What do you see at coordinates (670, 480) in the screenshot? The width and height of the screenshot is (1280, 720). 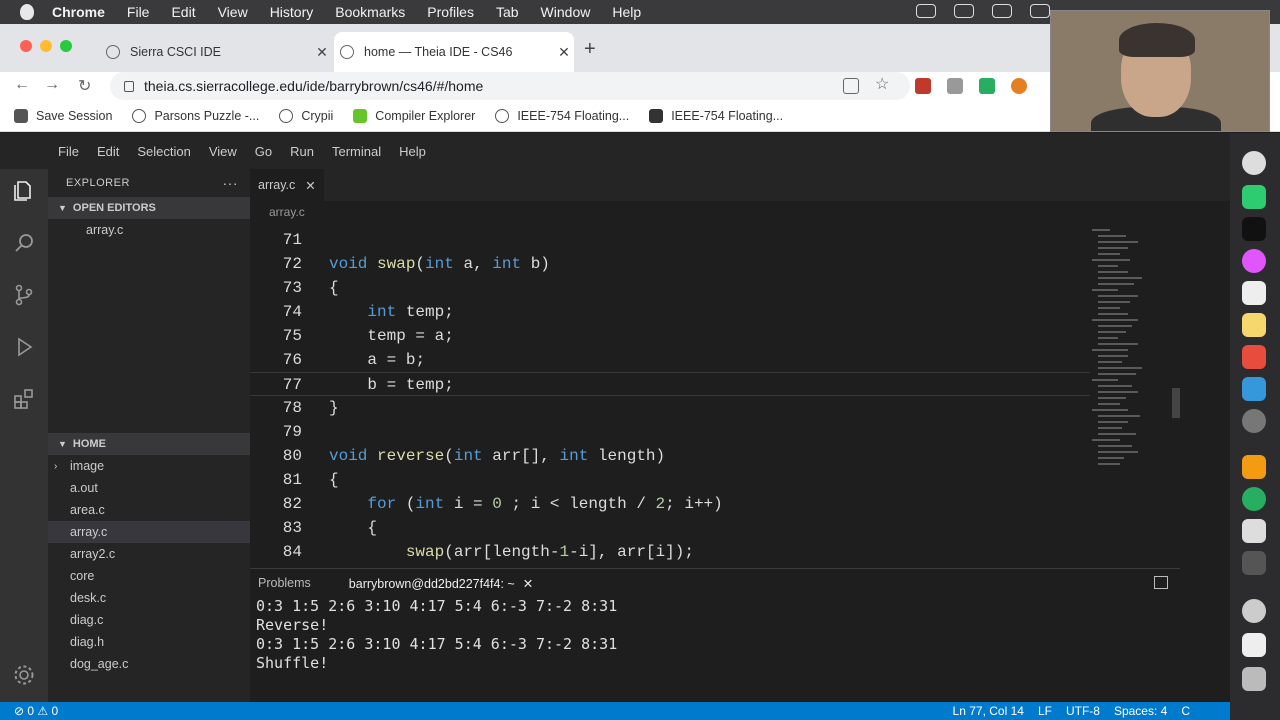 I see `code-line: 81 {` at bounding box center [670, 480].